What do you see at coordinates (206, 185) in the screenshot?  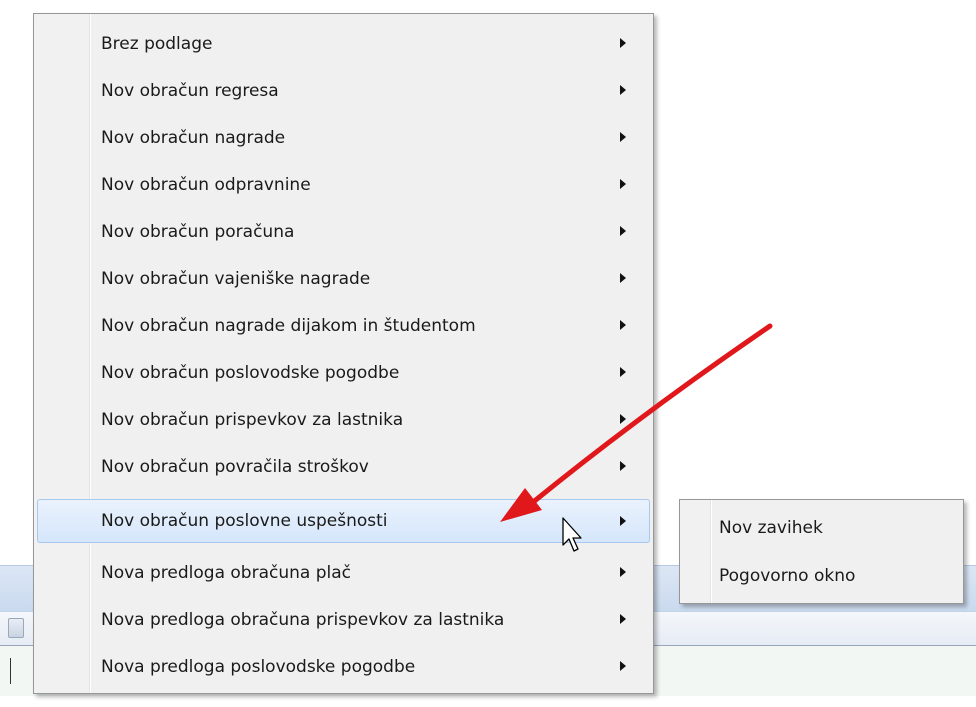 I see `menu-item-label: Nov obračun odpravnine` at bounding box center [206, 185].